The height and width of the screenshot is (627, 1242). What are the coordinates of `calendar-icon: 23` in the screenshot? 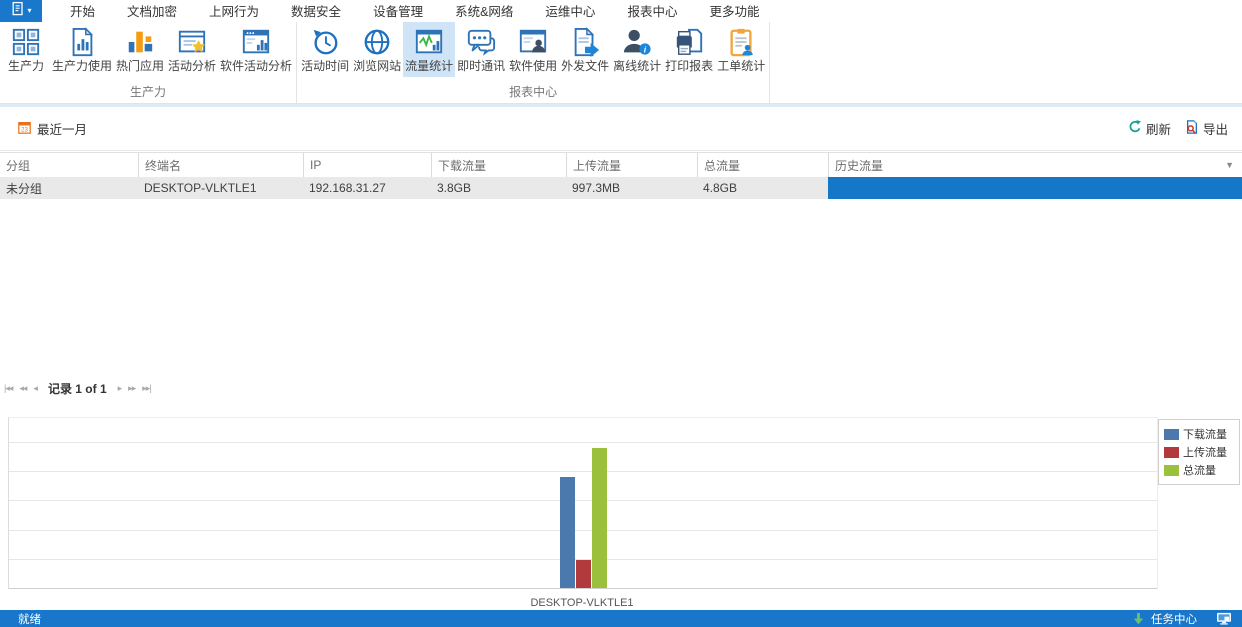 It's located at (24, 129).